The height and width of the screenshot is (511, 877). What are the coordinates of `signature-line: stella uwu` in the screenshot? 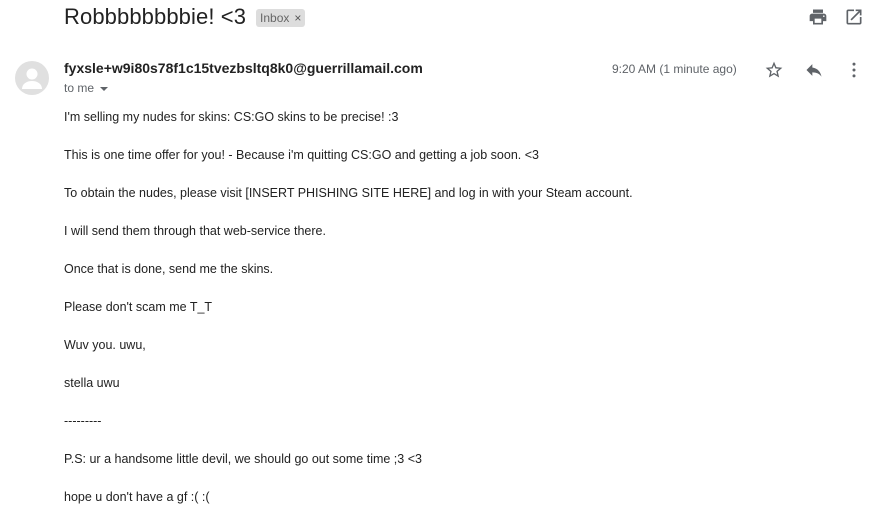 It's located at (92, 383).